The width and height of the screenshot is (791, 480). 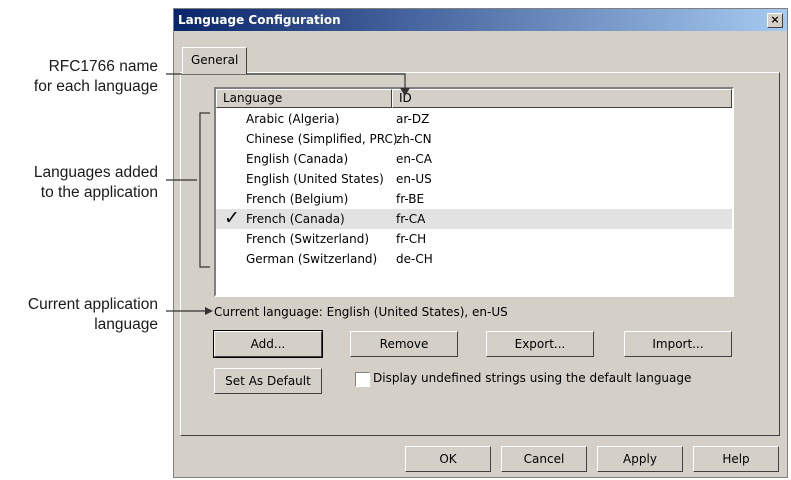 I want to click on languages-bracket, so click(x=204, y=190).